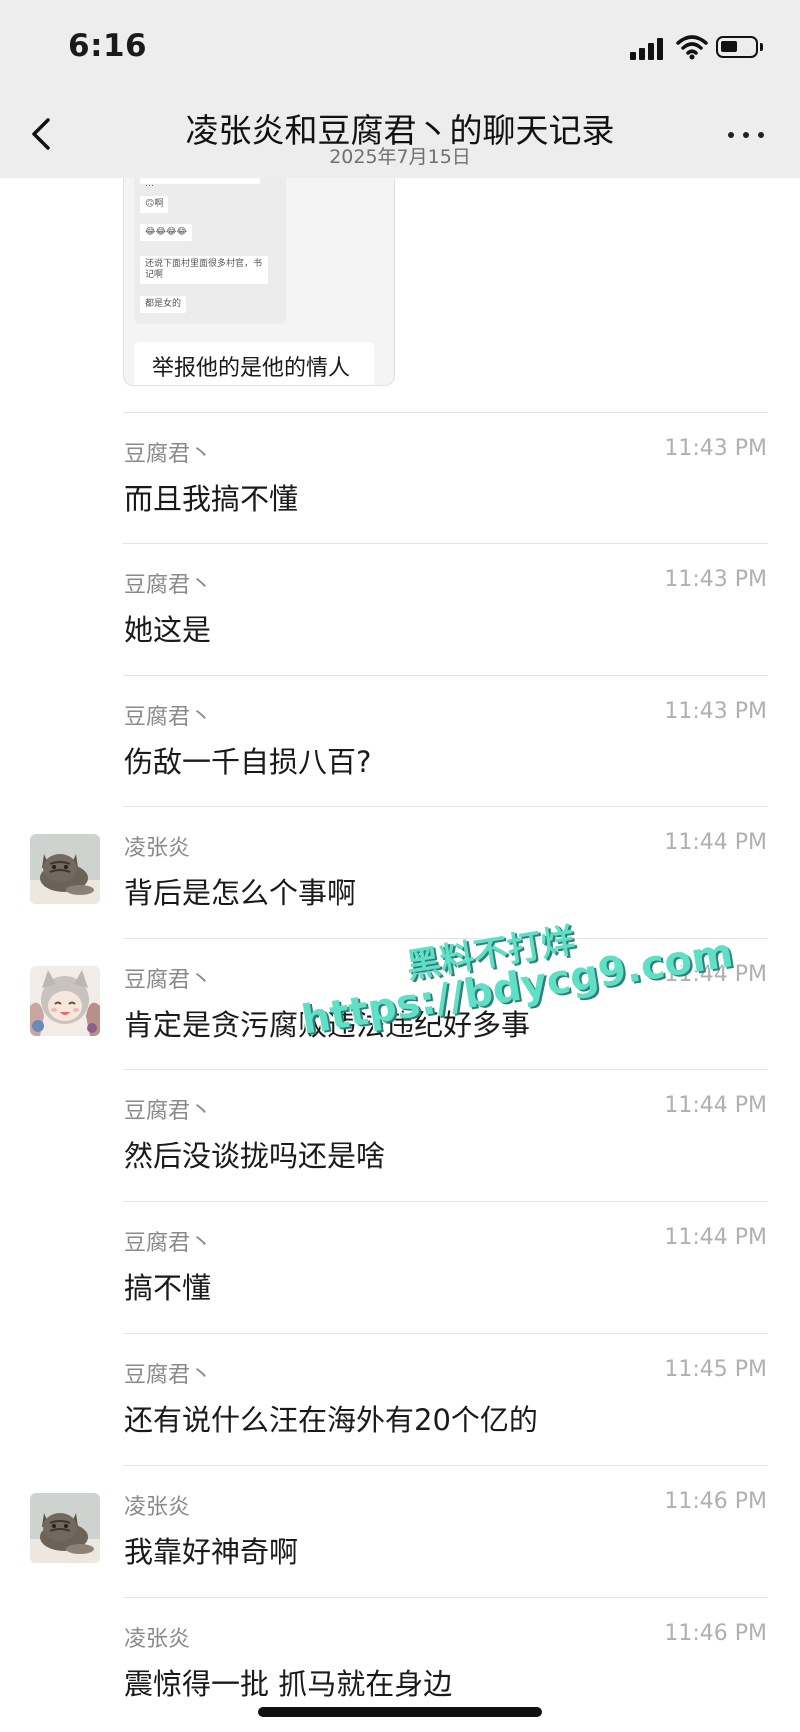 The width and height of the screenshot is (800, 1732). I want to click on back-button, so click(44, 135).